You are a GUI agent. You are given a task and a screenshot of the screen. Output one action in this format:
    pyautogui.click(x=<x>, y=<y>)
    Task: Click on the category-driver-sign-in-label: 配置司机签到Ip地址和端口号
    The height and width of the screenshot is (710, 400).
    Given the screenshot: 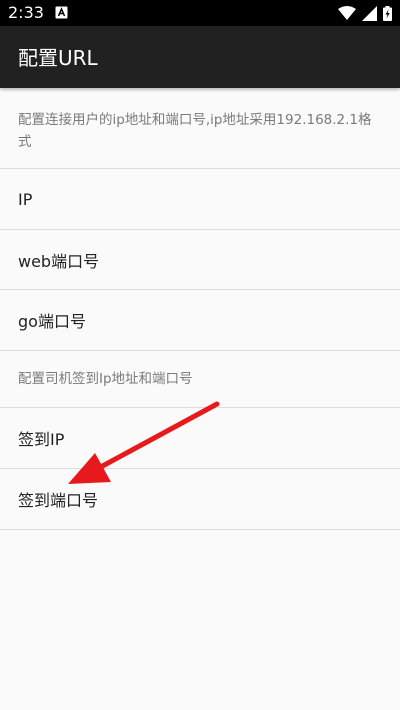 What is the action you would take?
    pyautogui.click(x=105, y=379)
    